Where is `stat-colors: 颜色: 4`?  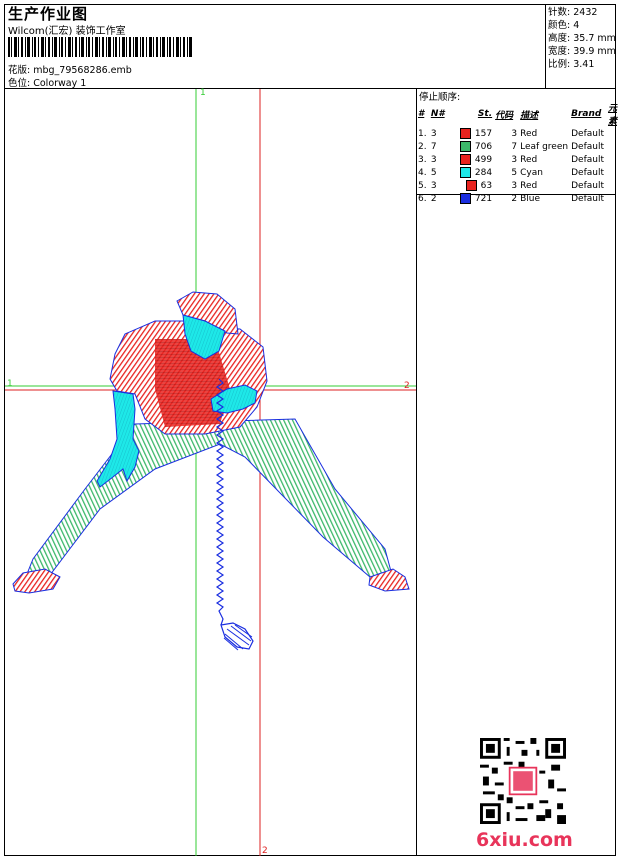
stat-colors: 颜色: 4 is located at coordinates (564, 25).